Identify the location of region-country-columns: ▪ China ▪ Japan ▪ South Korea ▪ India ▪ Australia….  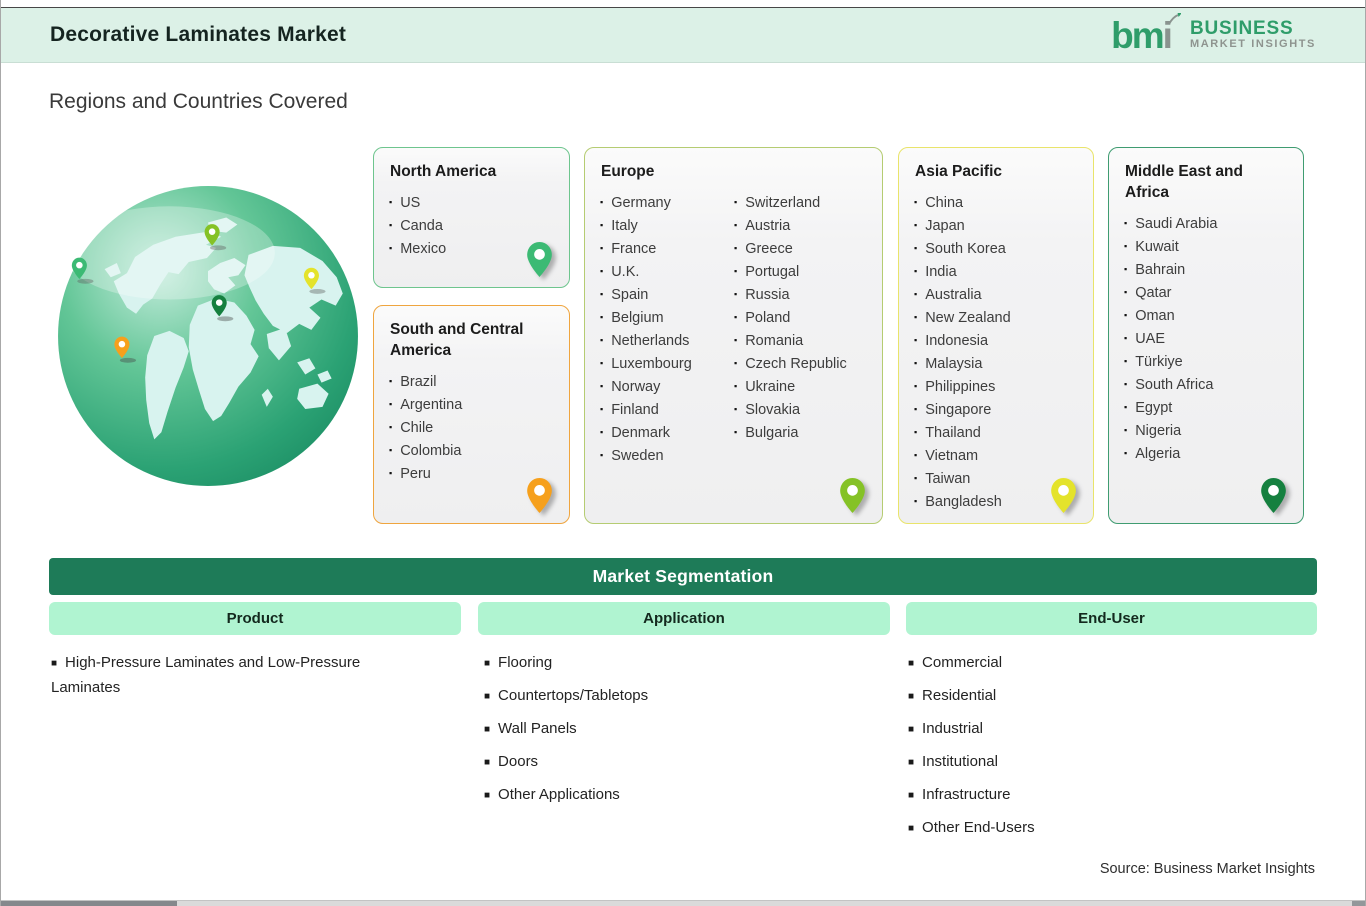
(996, 352).